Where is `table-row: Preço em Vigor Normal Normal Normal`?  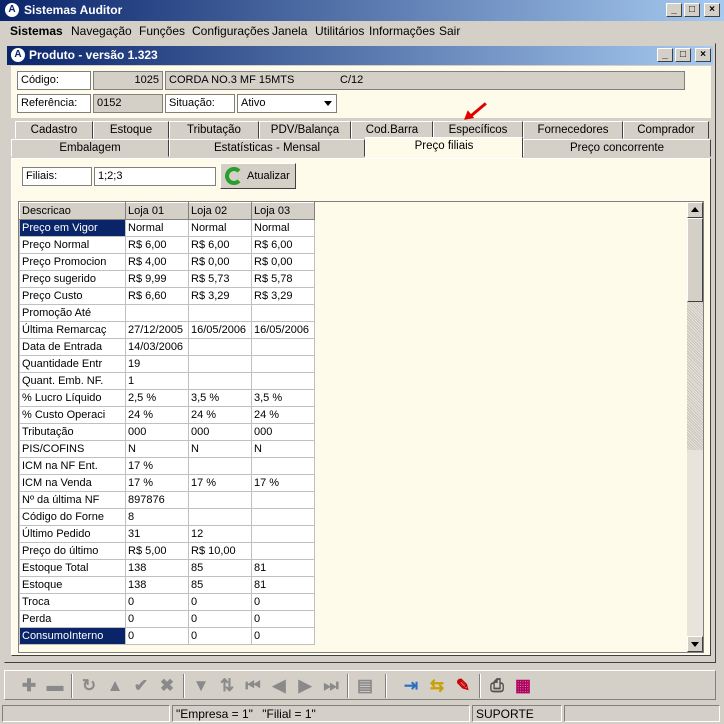
table-row: Preço em Vigor Normal Normal Normal is located at coordinates (167, 228).